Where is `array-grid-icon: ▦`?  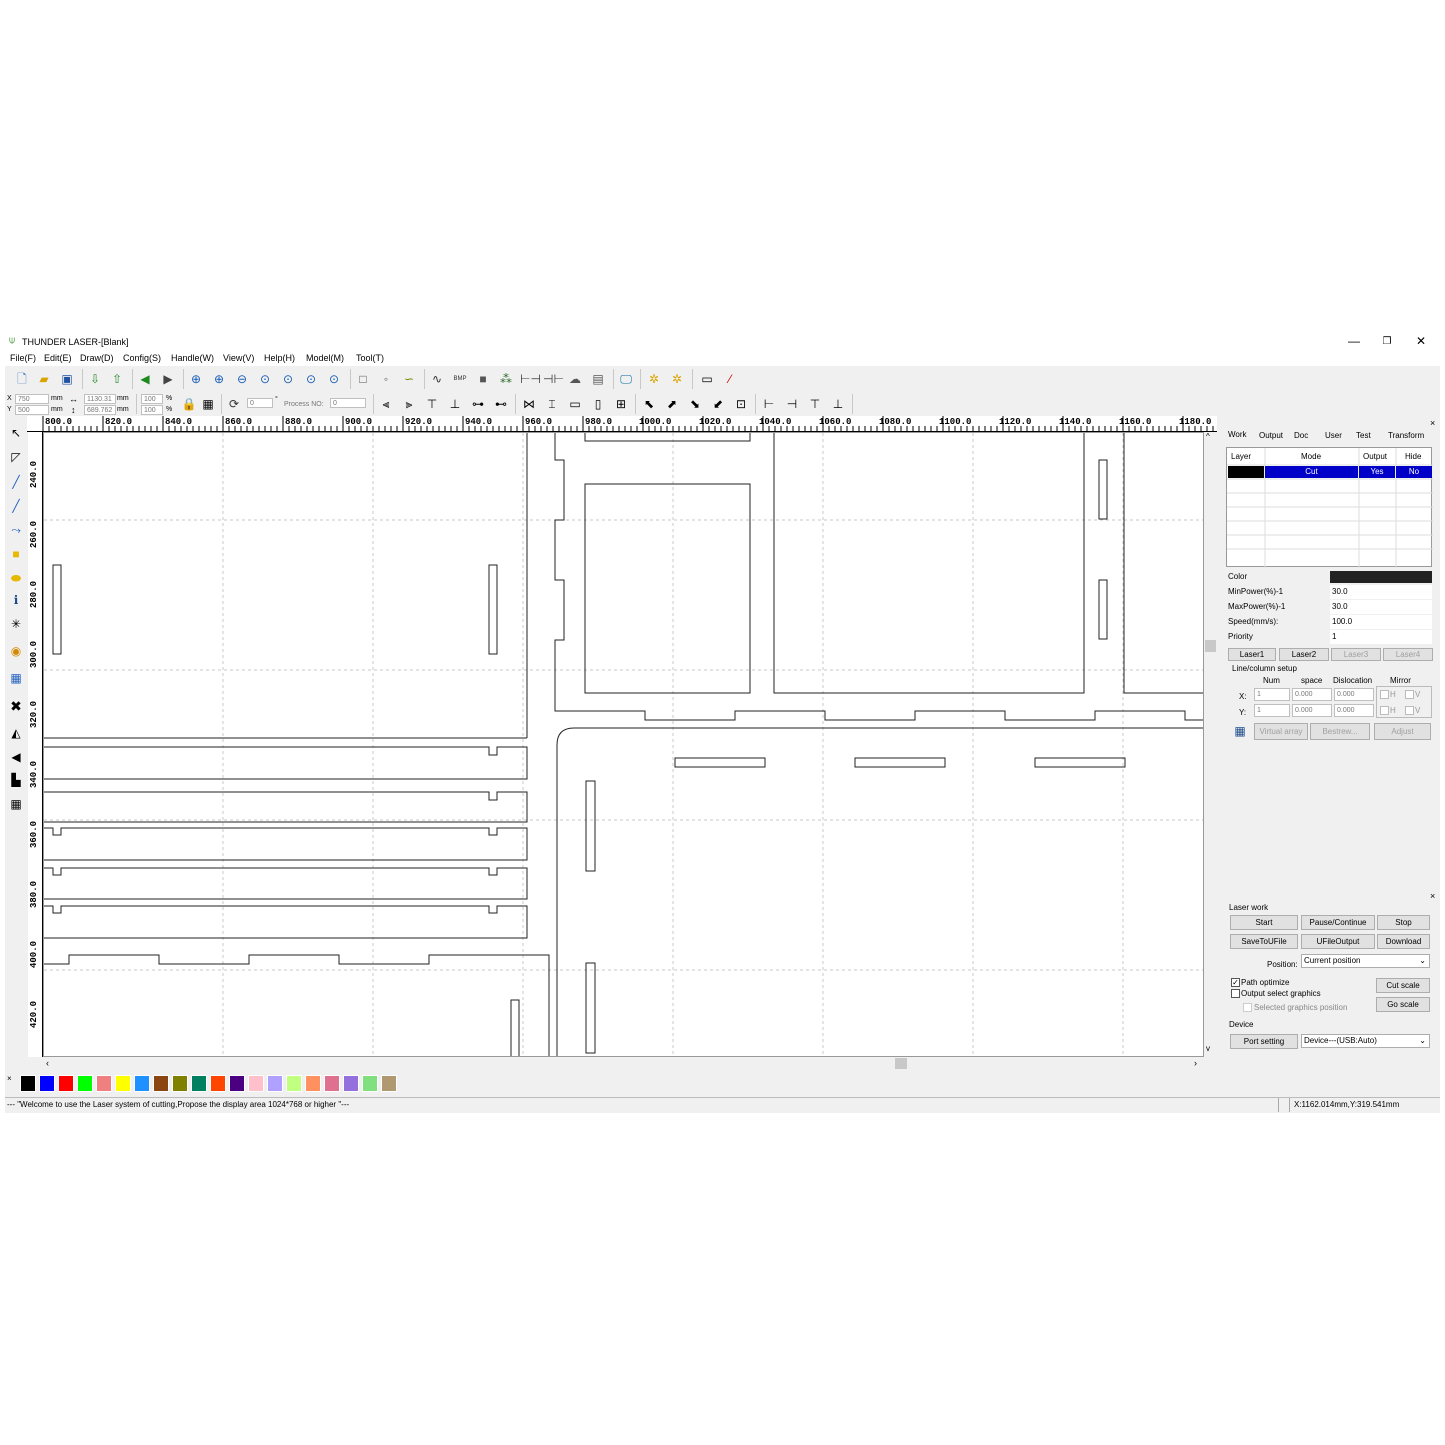
array-grid-icon: ▦ is located at coordinates (1240, 731).